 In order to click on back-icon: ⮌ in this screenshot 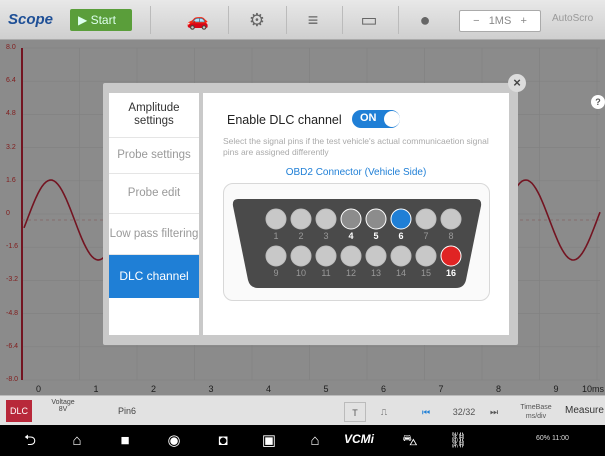, I will do `click(30, 441)`.